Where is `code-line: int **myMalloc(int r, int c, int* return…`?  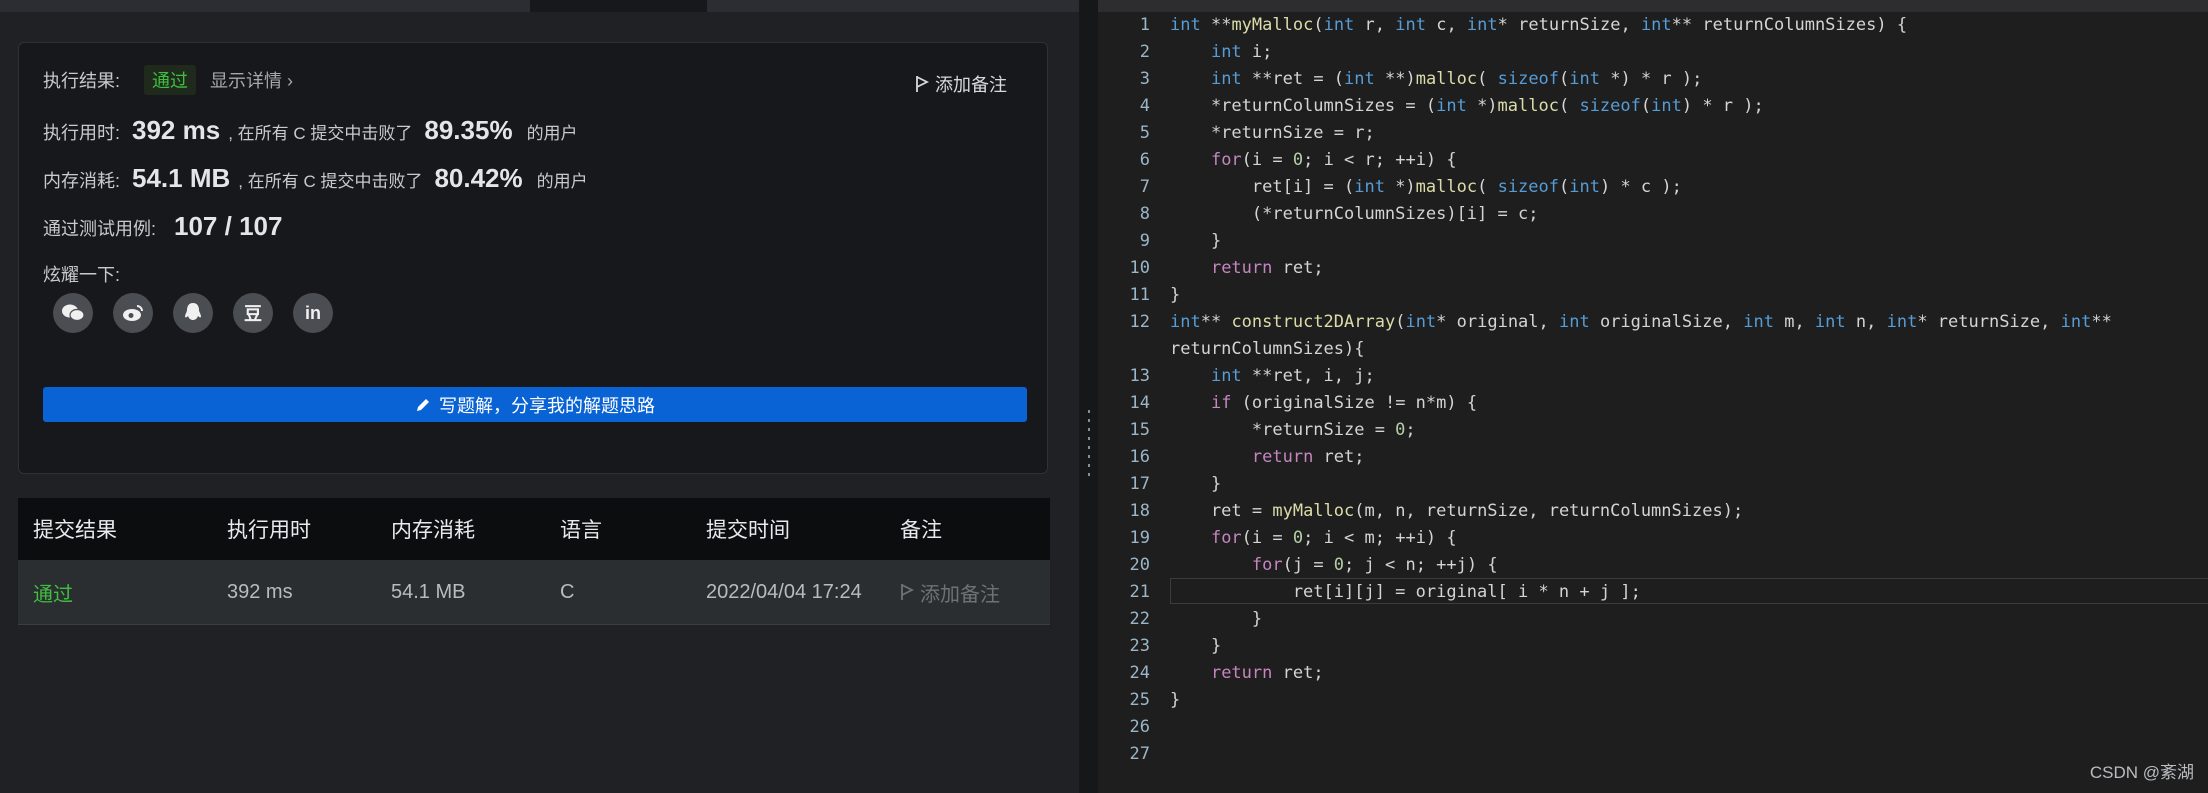
code-line: int **myMalloc(int r, int c, int* return… is located at coordinates (1538, 25).